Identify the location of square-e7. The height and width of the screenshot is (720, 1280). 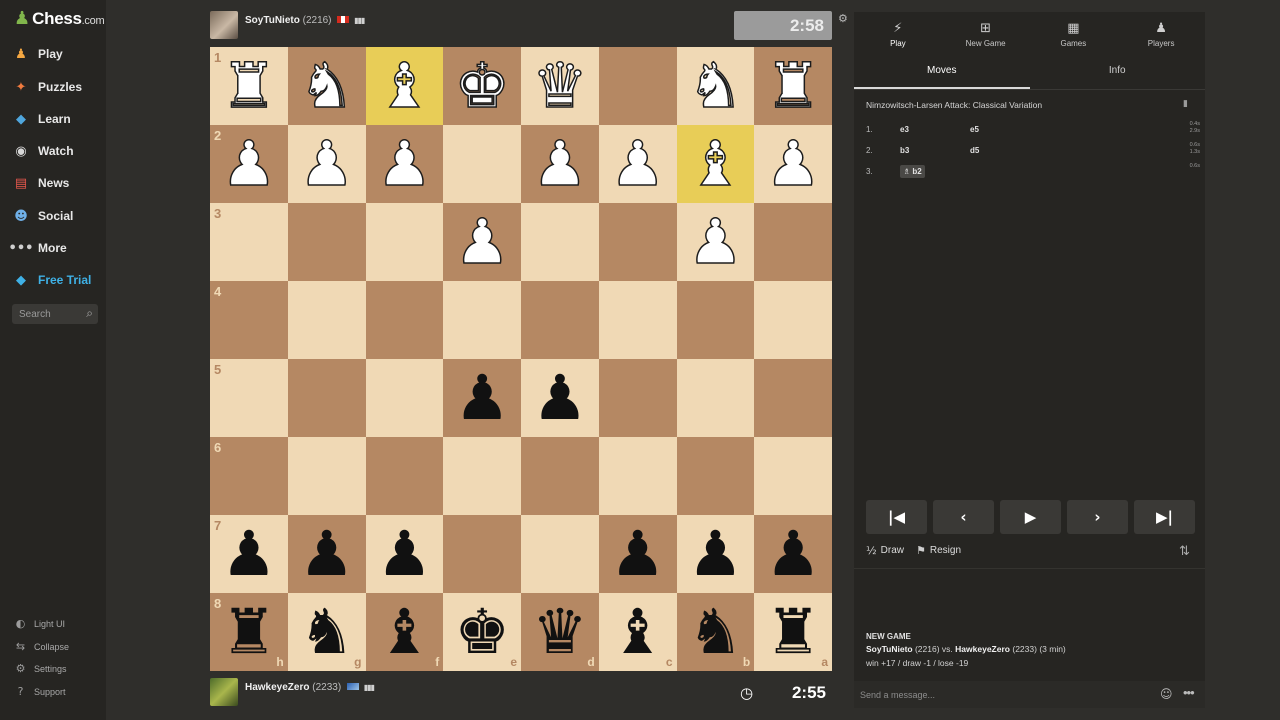
(482, 554).